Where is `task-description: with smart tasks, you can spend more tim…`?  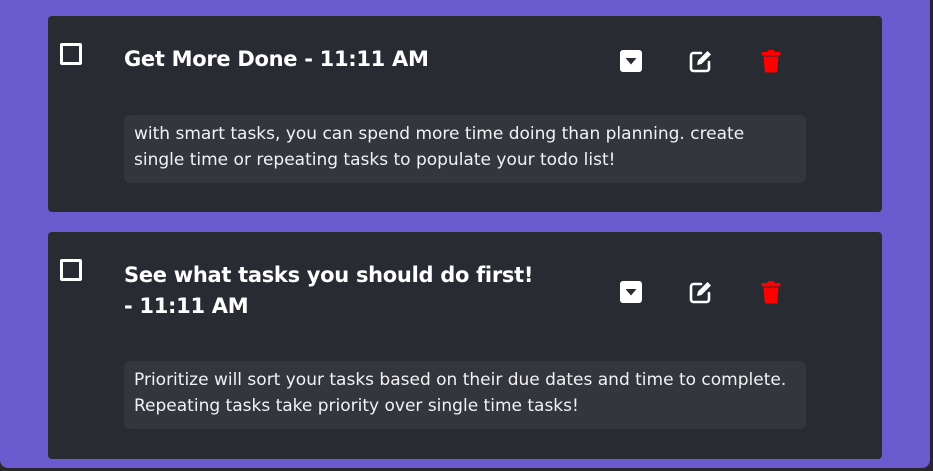
task-description: with smart tasks, you can spend more tim… is located at coordinates (465, 149).